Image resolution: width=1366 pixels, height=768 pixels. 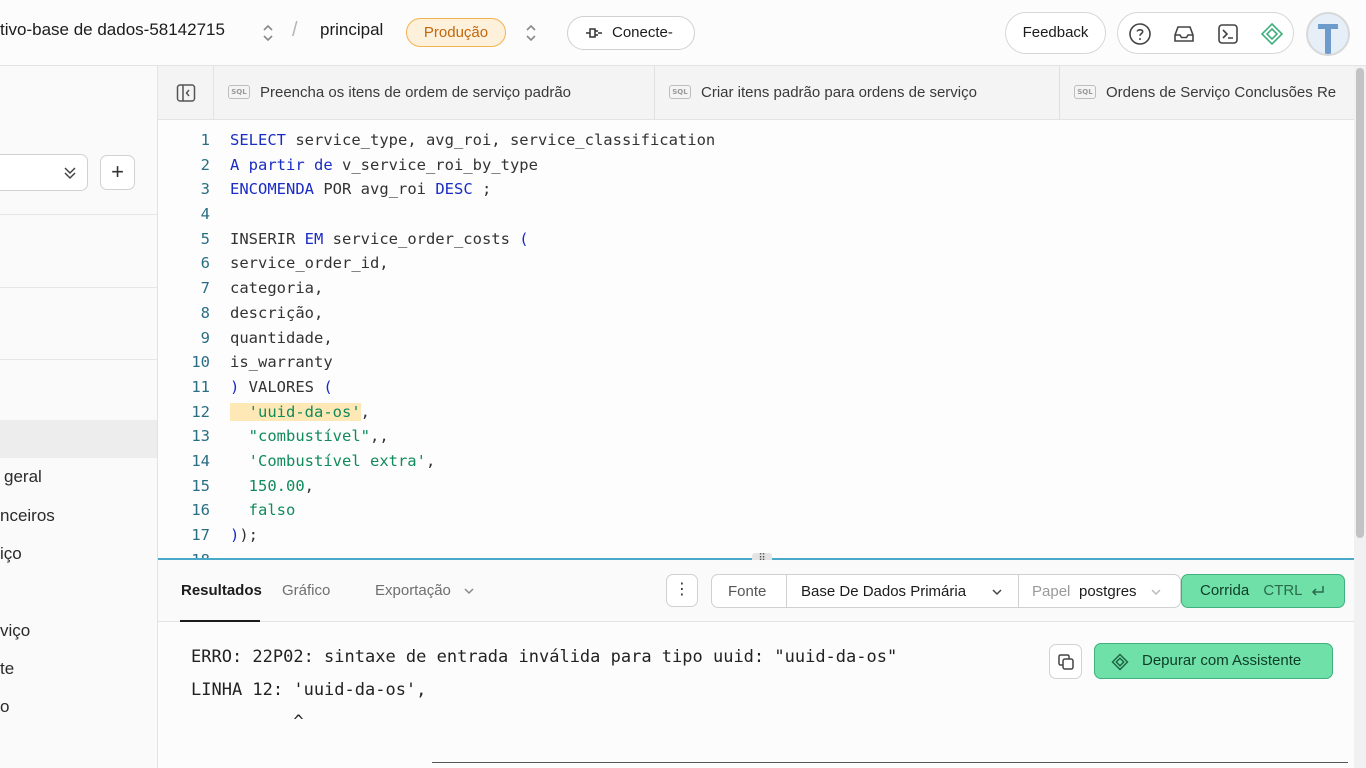 I want to click on line-number: 5, so click(x=205, y=238).